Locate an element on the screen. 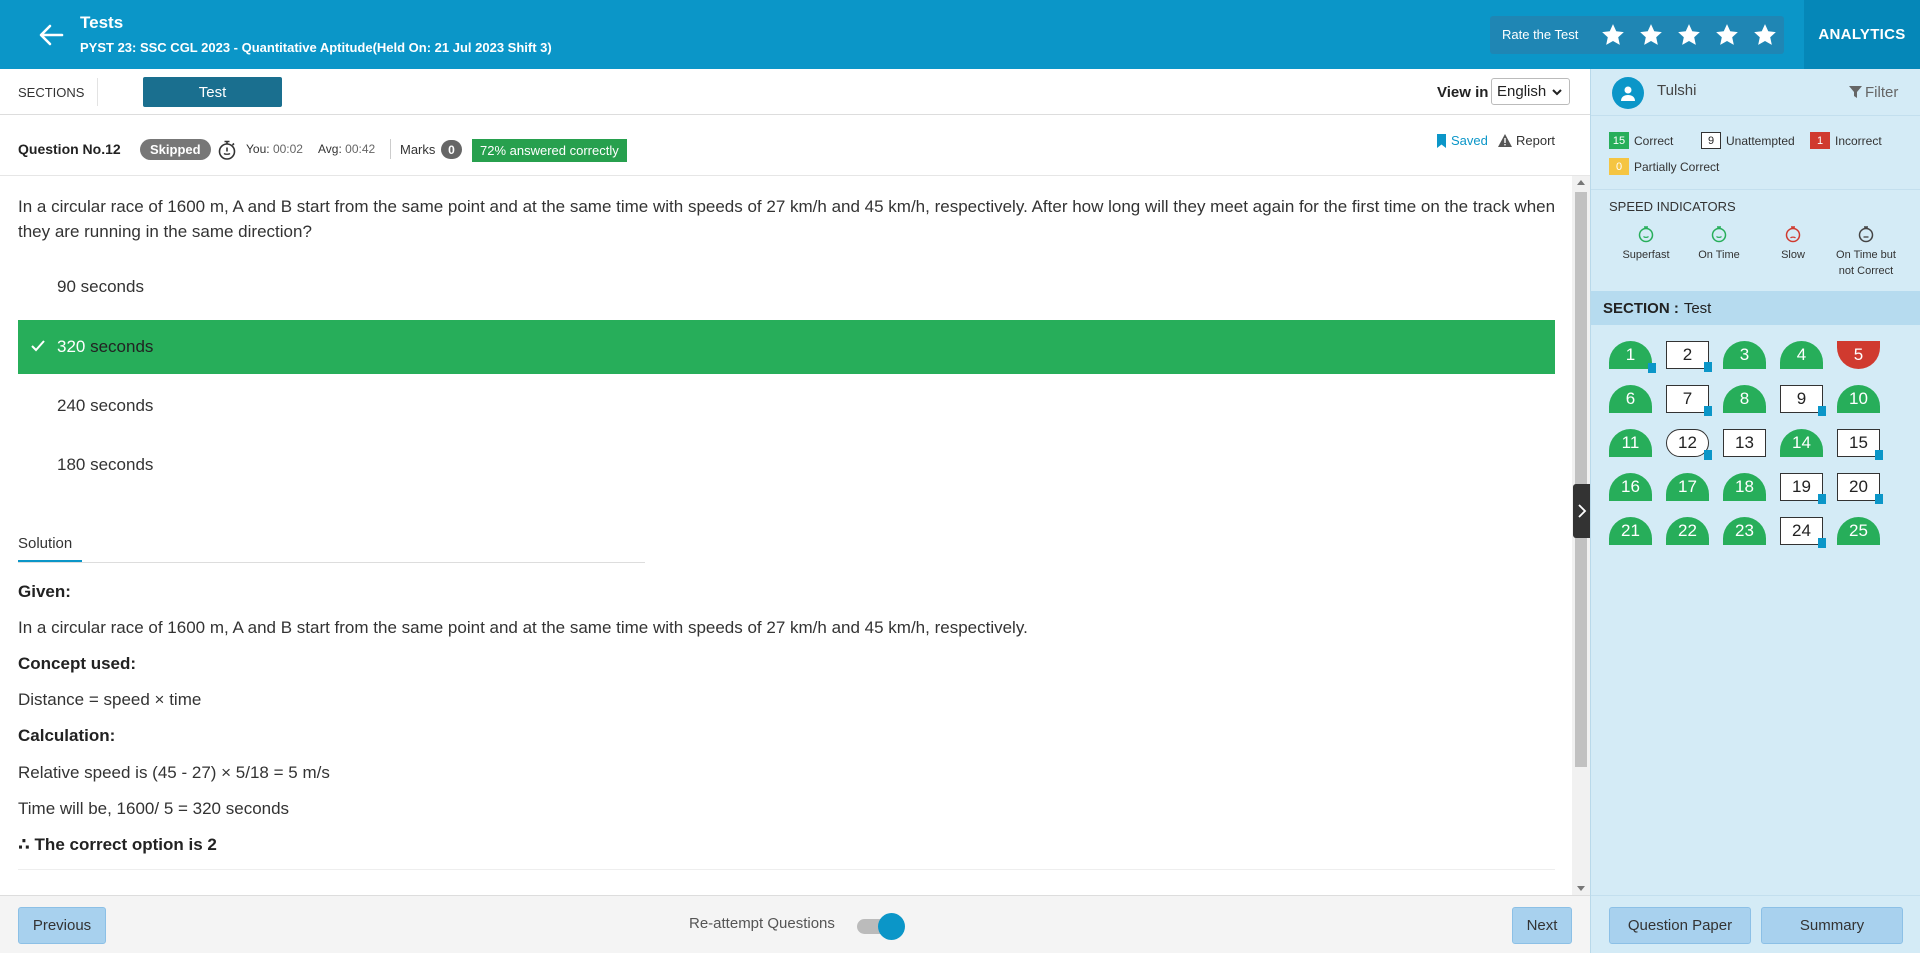  warning-icon is located at coordinates (1505, 140).